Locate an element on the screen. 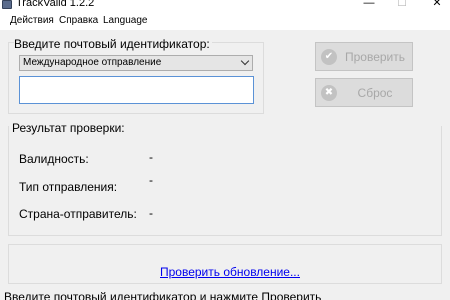 This screenshot has height=300, width=450. maximize-button: ☐ is located at coordinates (402, 5).